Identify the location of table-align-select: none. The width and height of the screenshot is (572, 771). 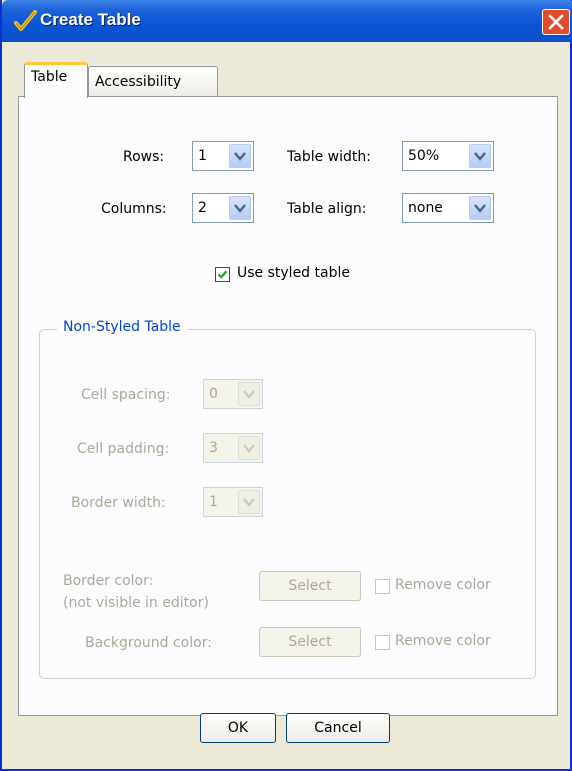
(448, 208).